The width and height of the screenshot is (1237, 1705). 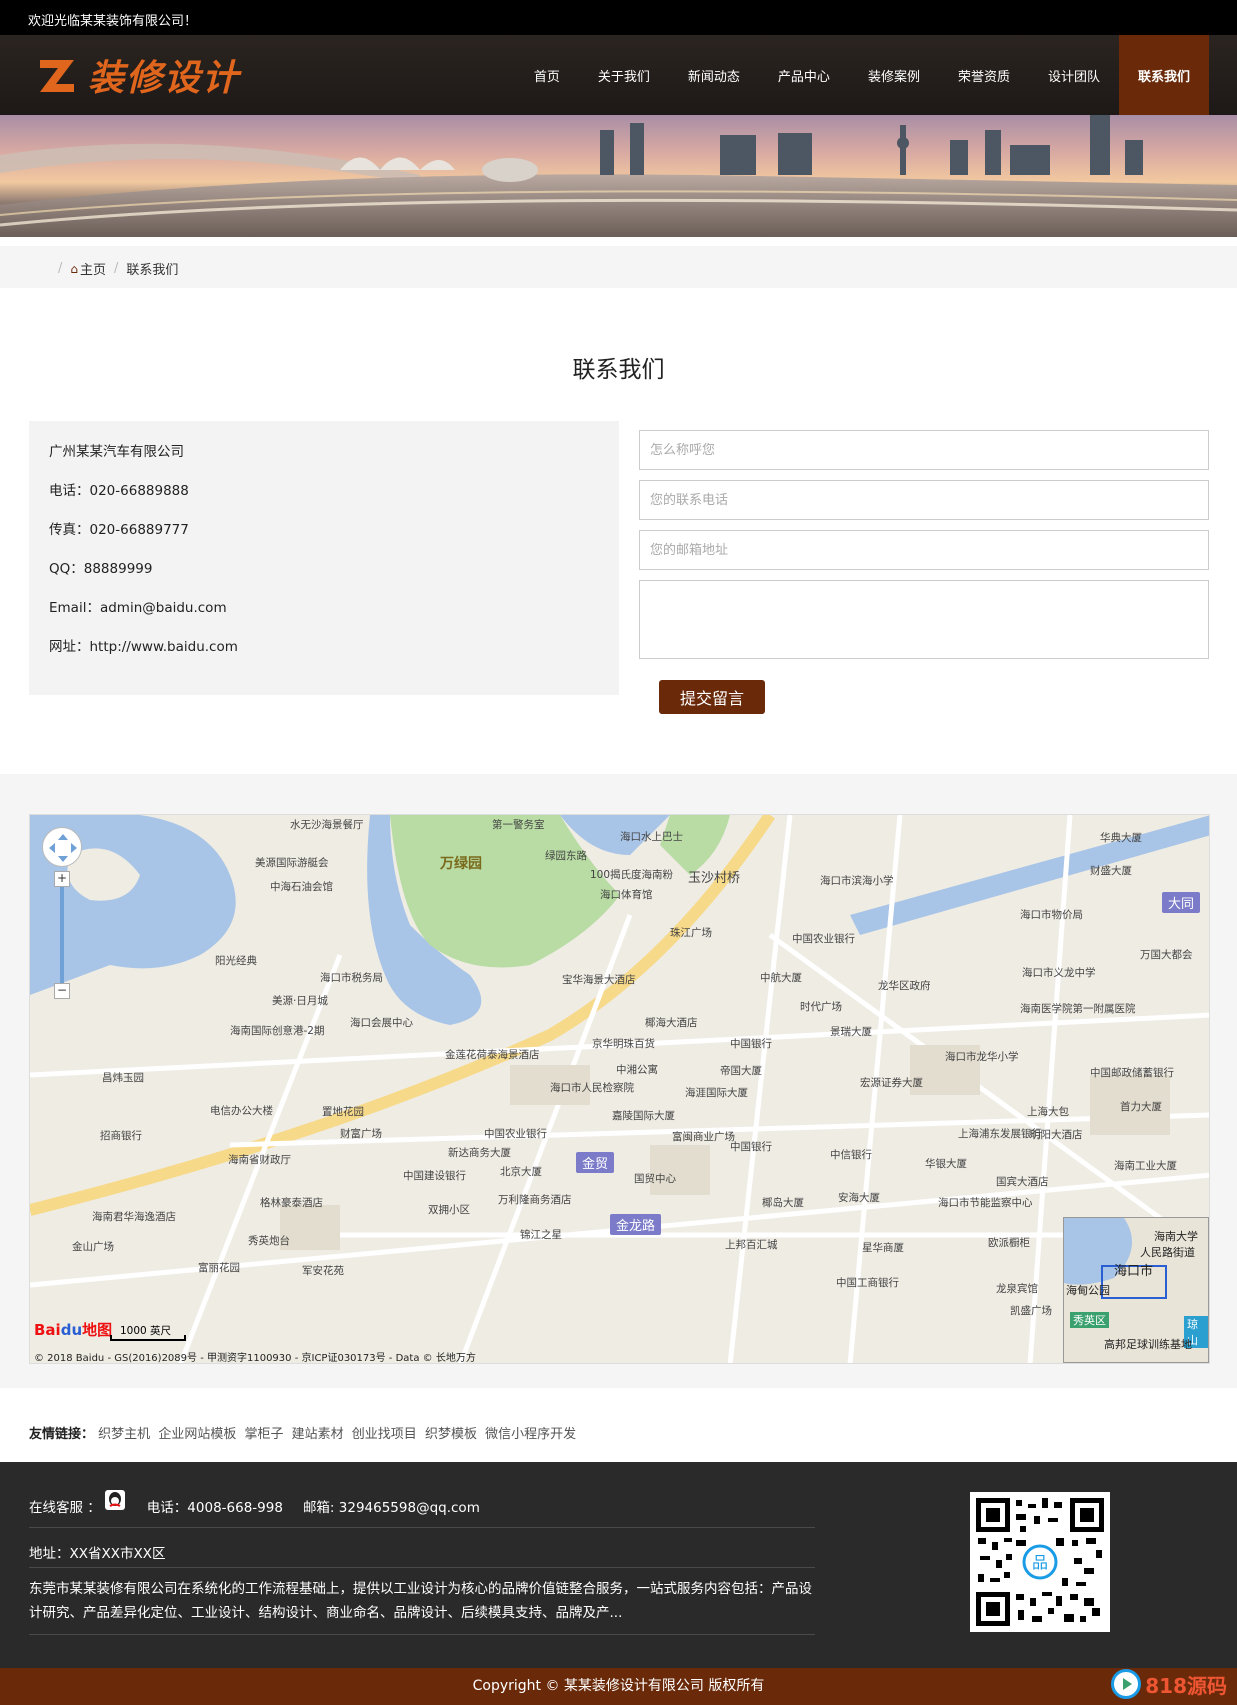 What do you see at coordinates (74, 268) in the screenshot?
I see `home-icon: ⌂` at bounding box center [74, 268].